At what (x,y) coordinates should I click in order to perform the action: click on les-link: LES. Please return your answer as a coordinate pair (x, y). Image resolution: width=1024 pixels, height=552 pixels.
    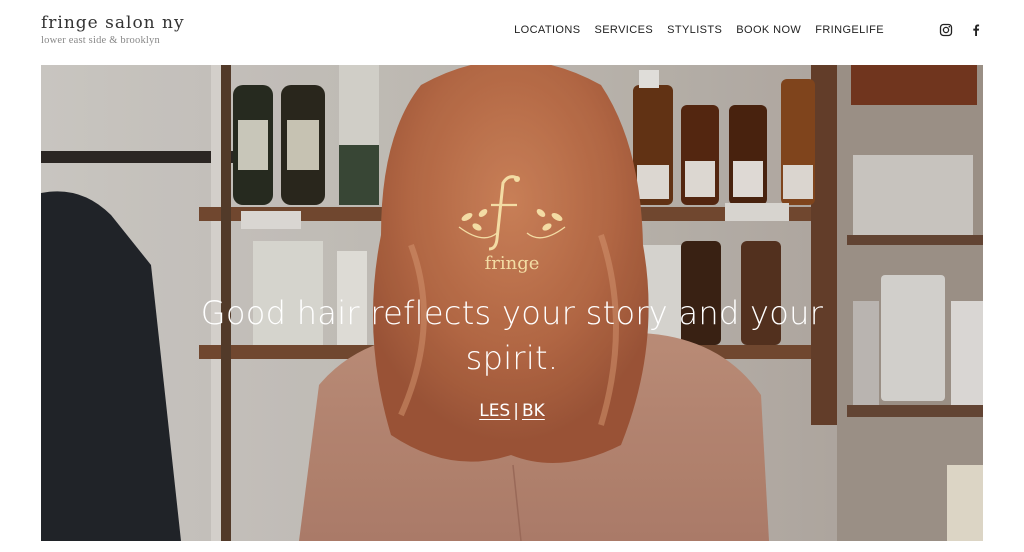
    Looking at the image, I should click on (494, 411).